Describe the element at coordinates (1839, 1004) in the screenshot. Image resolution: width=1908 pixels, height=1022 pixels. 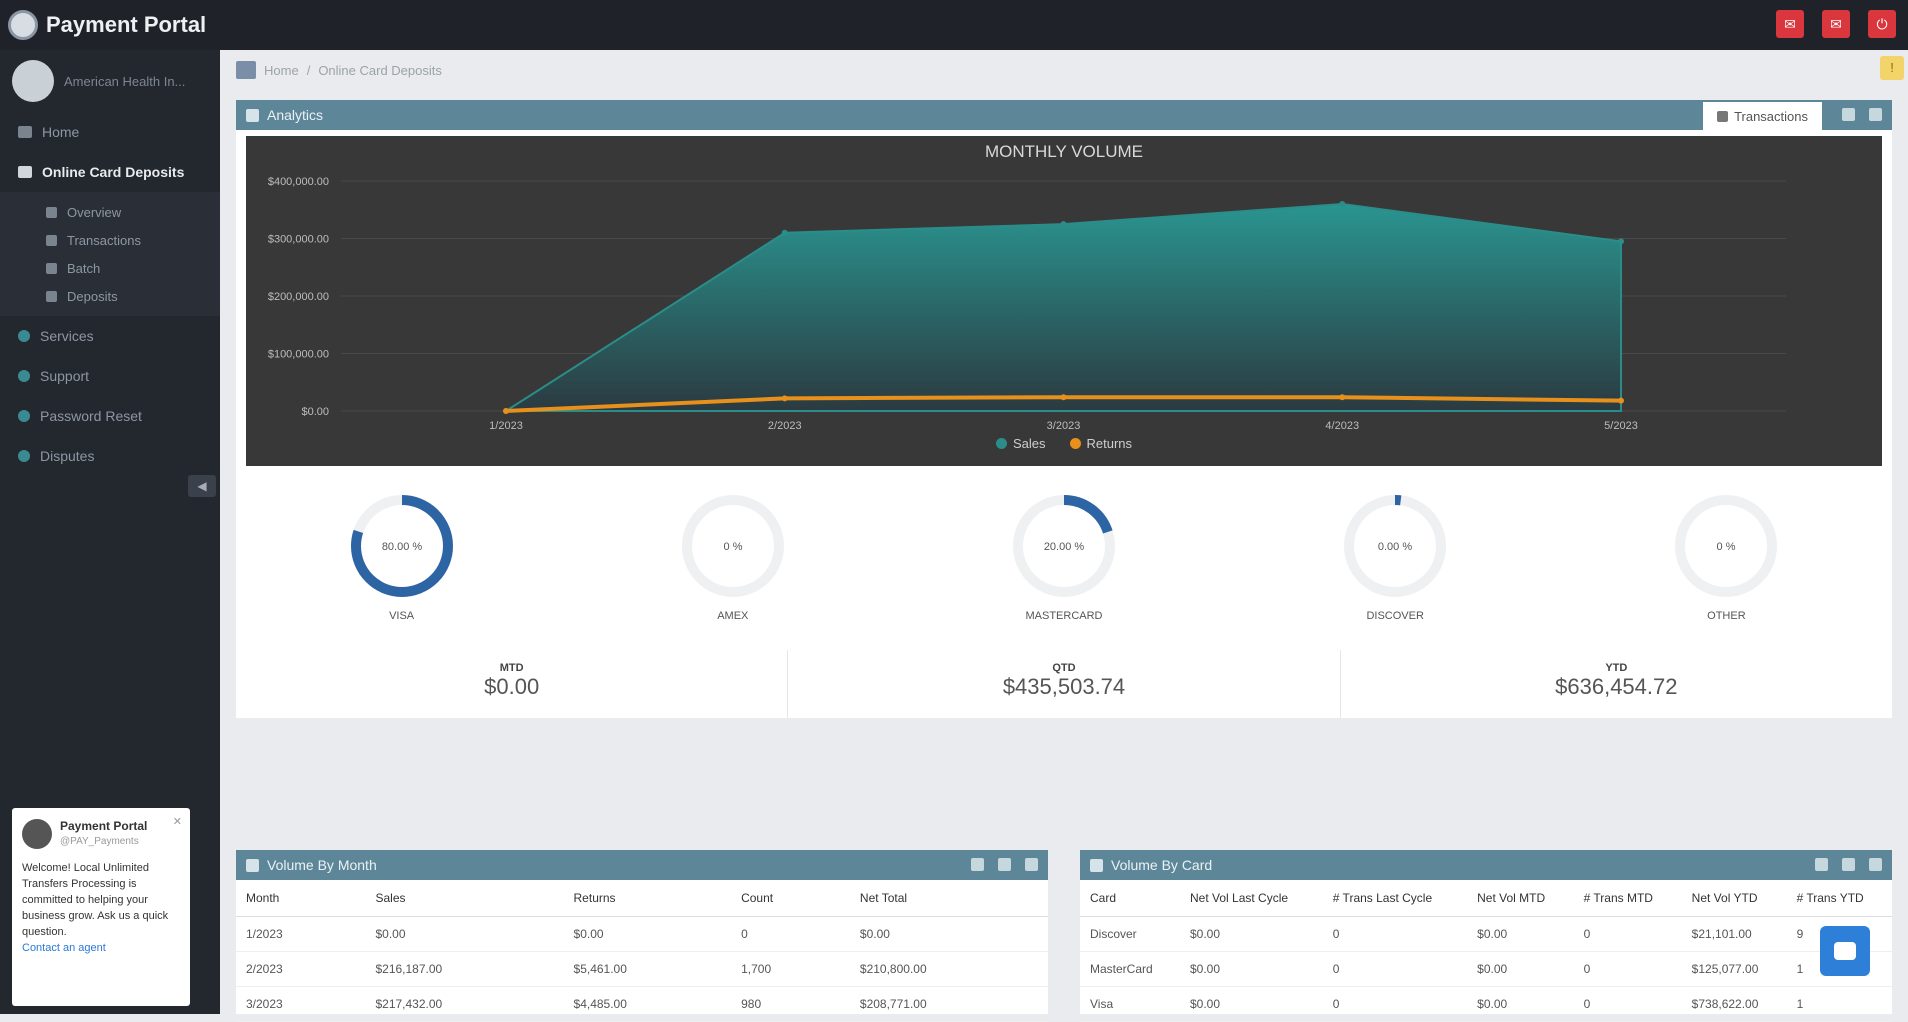
I see `table-cell: 1` at that location.